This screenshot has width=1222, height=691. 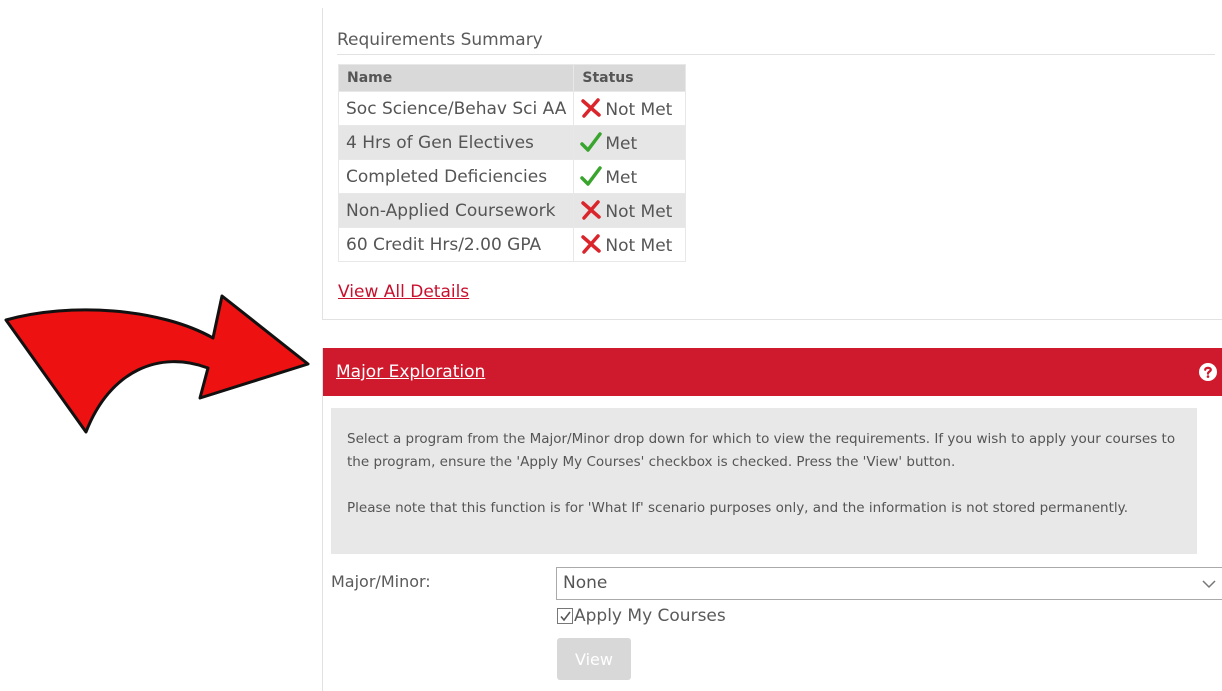 What do you see at coordinates (381, 581) in the screenshot?
I see `major-minor-label: Major/Minor:` at bounding box center [381, 581].